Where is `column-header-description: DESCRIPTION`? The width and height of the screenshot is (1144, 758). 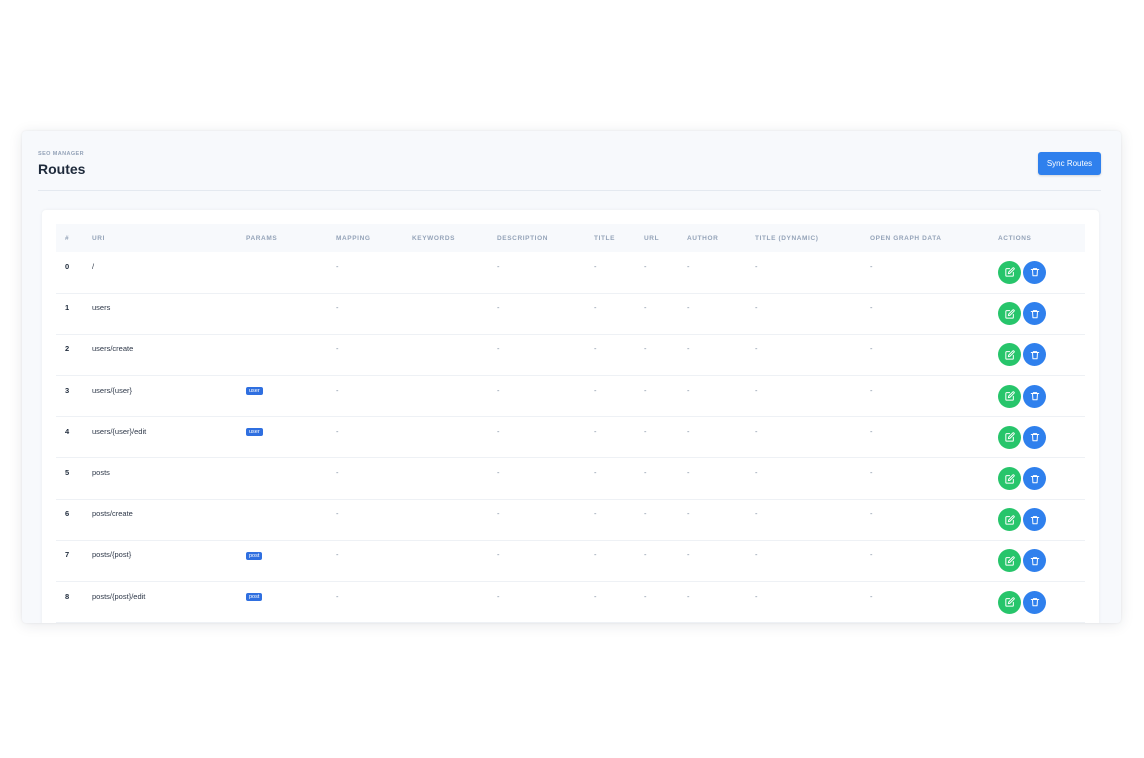 column-header-description: DESCRIPTION is located at coordinates (523, 238).